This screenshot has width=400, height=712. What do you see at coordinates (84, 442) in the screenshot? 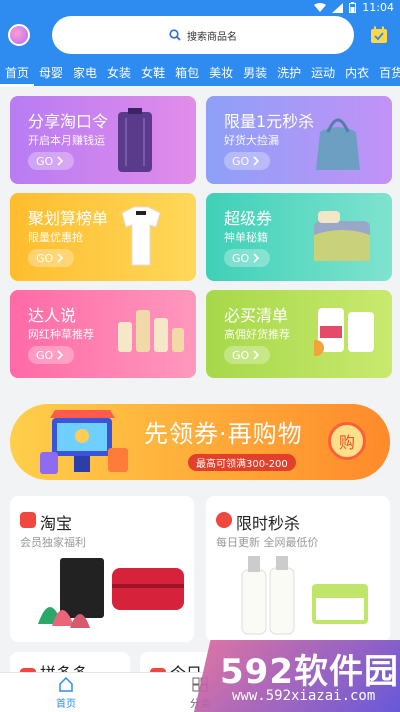
I see `shopping-illustration` at bounding box center [84, 442].